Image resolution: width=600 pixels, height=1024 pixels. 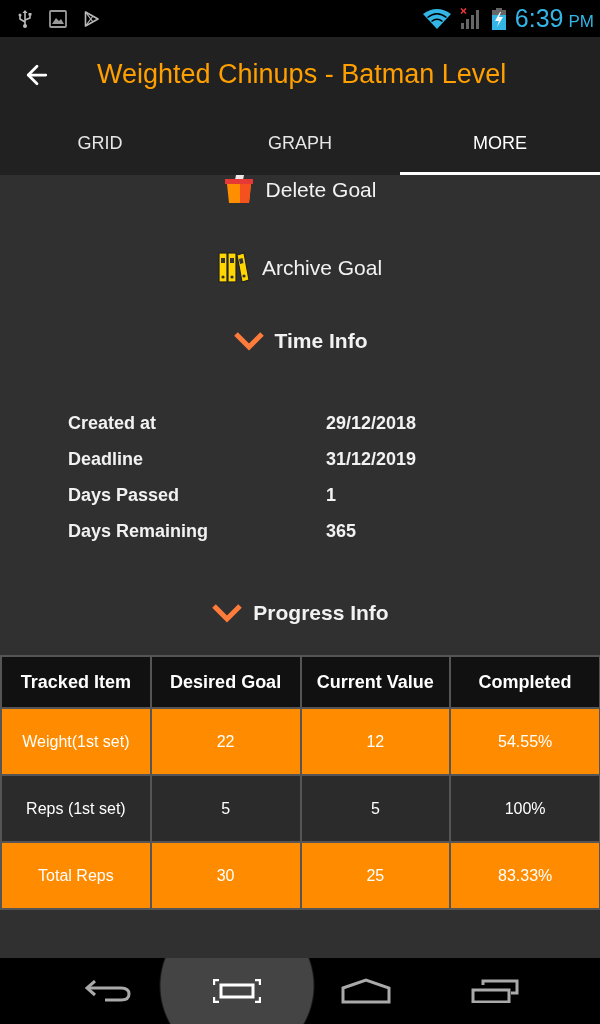 What do you see at coordinates (300, 341) in the screenshot?
I see `section-toggle: Time Info` at bounding box center [300, 341].